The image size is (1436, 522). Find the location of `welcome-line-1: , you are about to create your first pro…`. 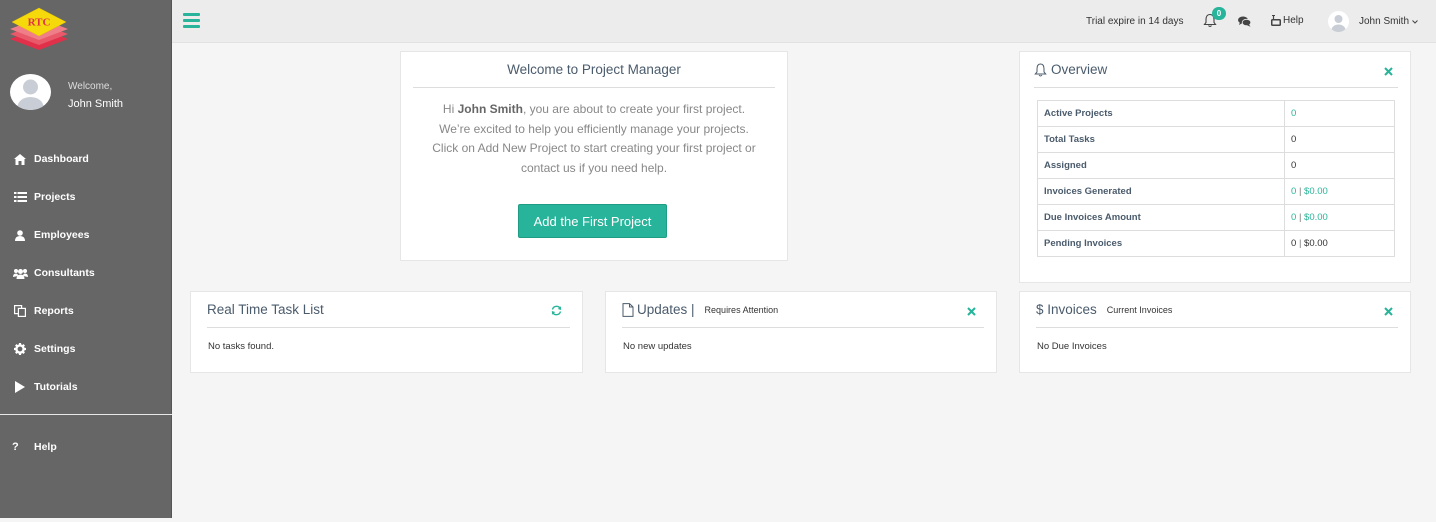

welcome-line-1: , you are about to create your first pro… is located at coordinates (634, 109).